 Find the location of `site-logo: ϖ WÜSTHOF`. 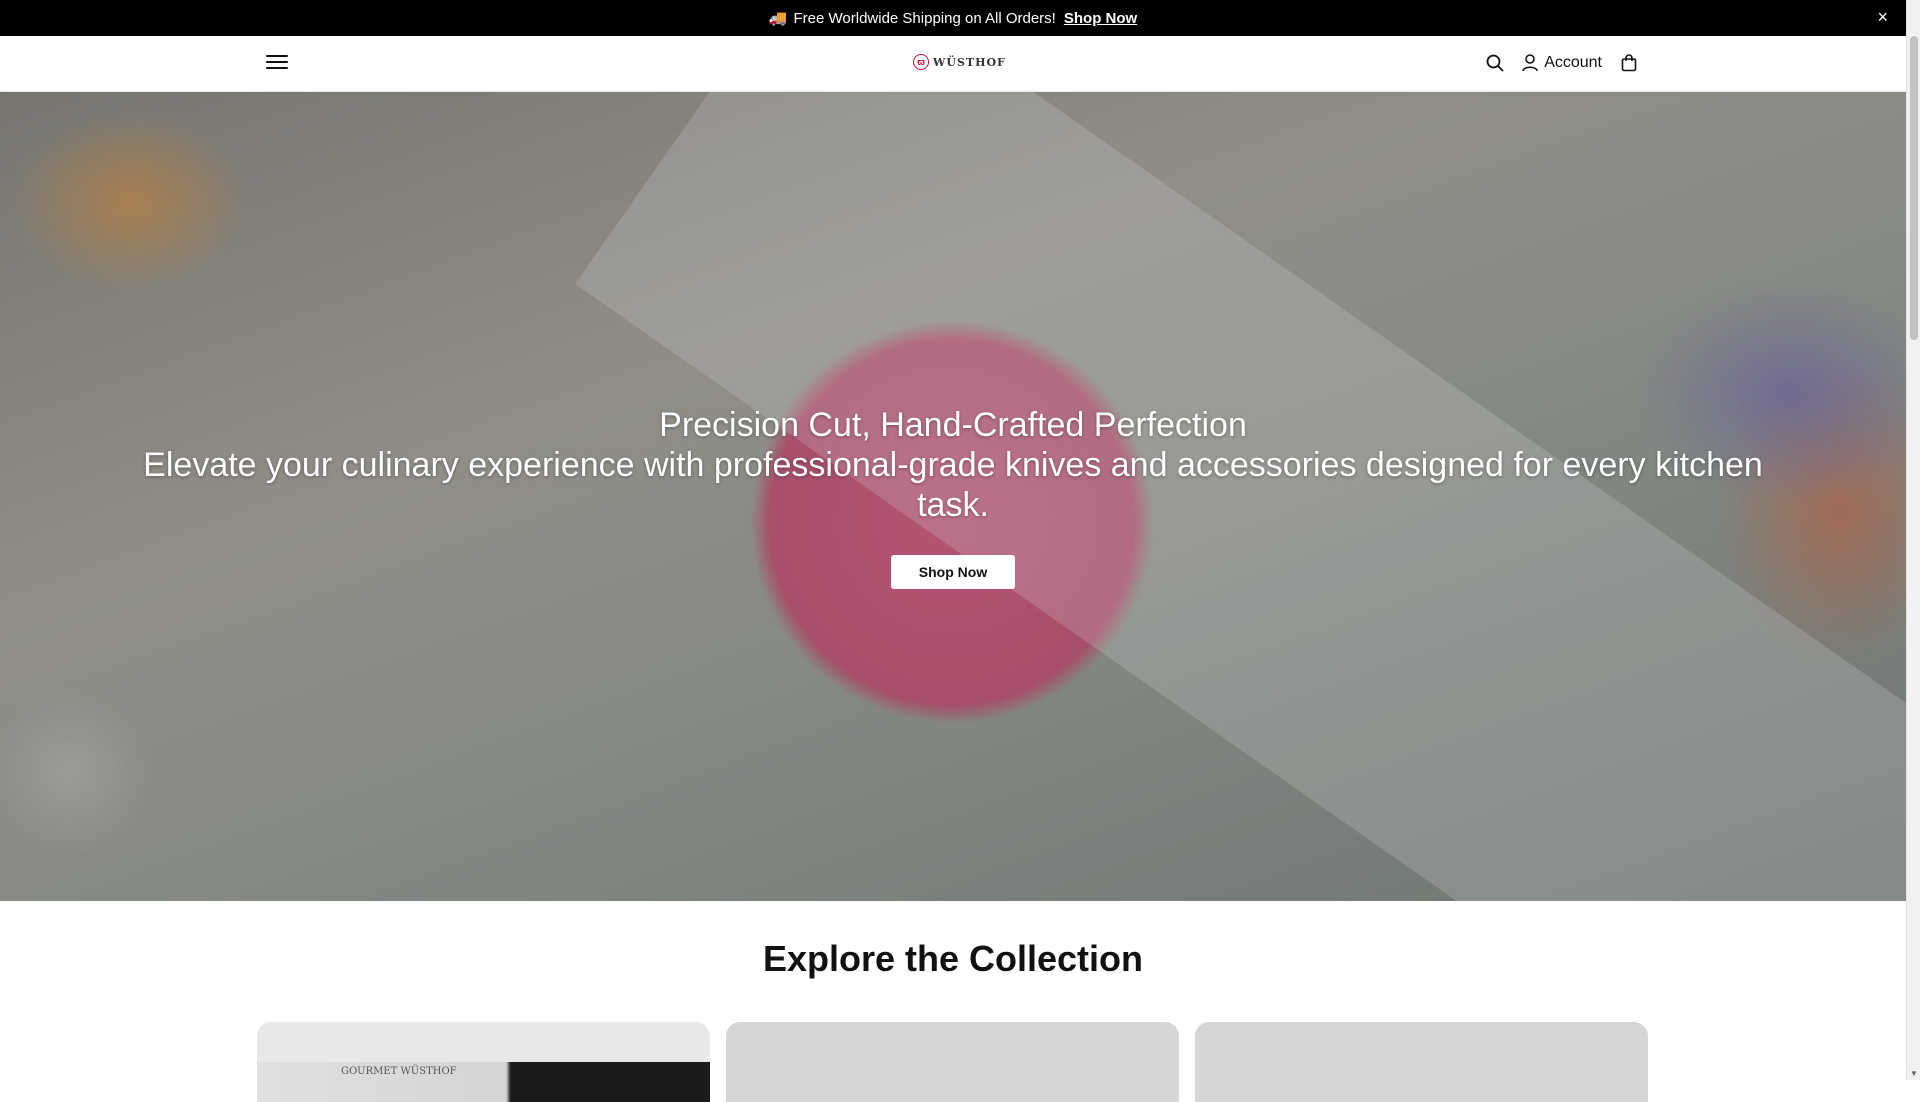

site-logo: ϖ WÜSTHOF is located at coordinates (959, 62).